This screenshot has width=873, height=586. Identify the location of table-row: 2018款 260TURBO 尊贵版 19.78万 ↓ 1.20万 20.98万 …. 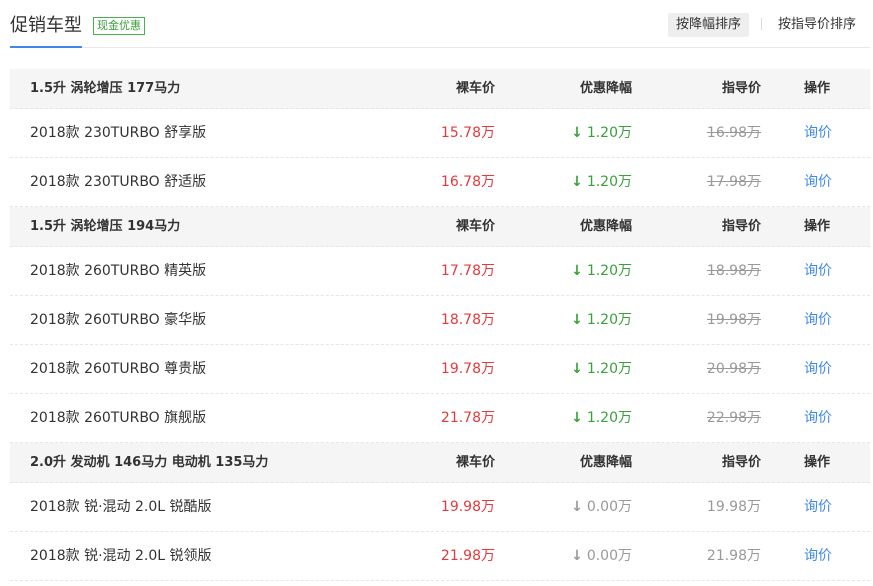
(440, 369).